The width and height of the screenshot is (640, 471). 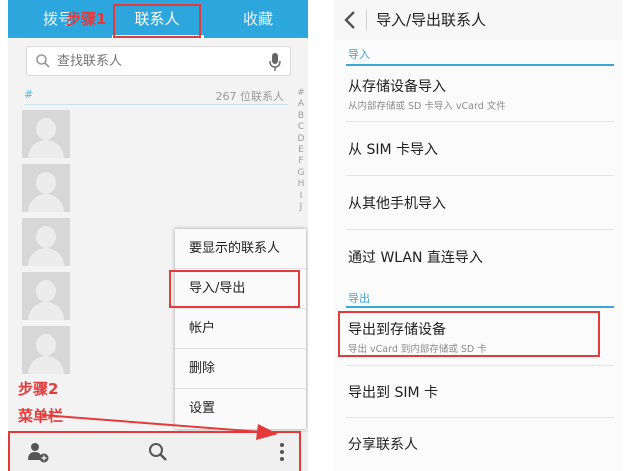 What do you see at coordinates (301, 139) in the screenshot?
I see `alpha-letter: D` at bounding box center [301, 139].